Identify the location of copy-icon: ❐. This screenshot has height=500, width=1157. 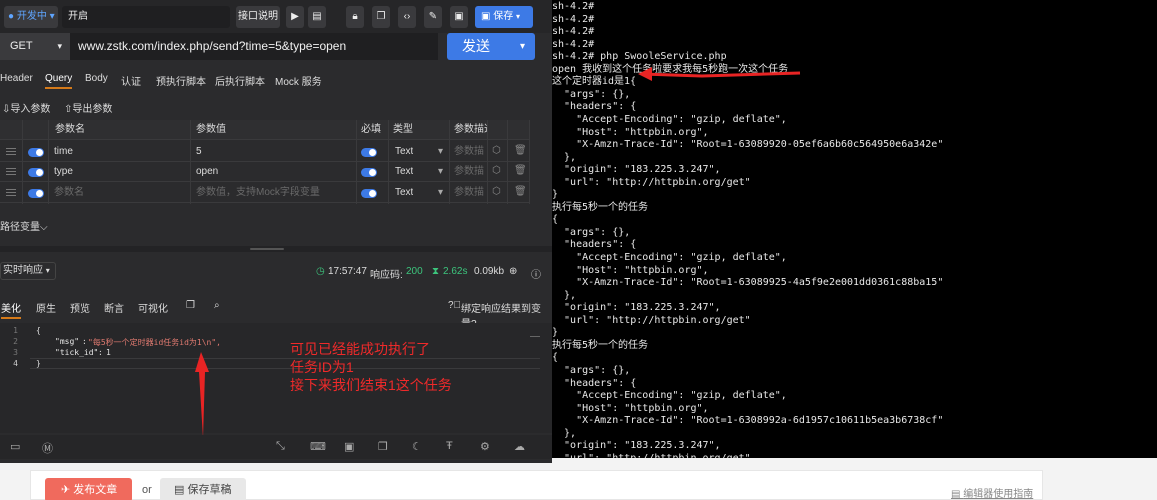
(383, 446).